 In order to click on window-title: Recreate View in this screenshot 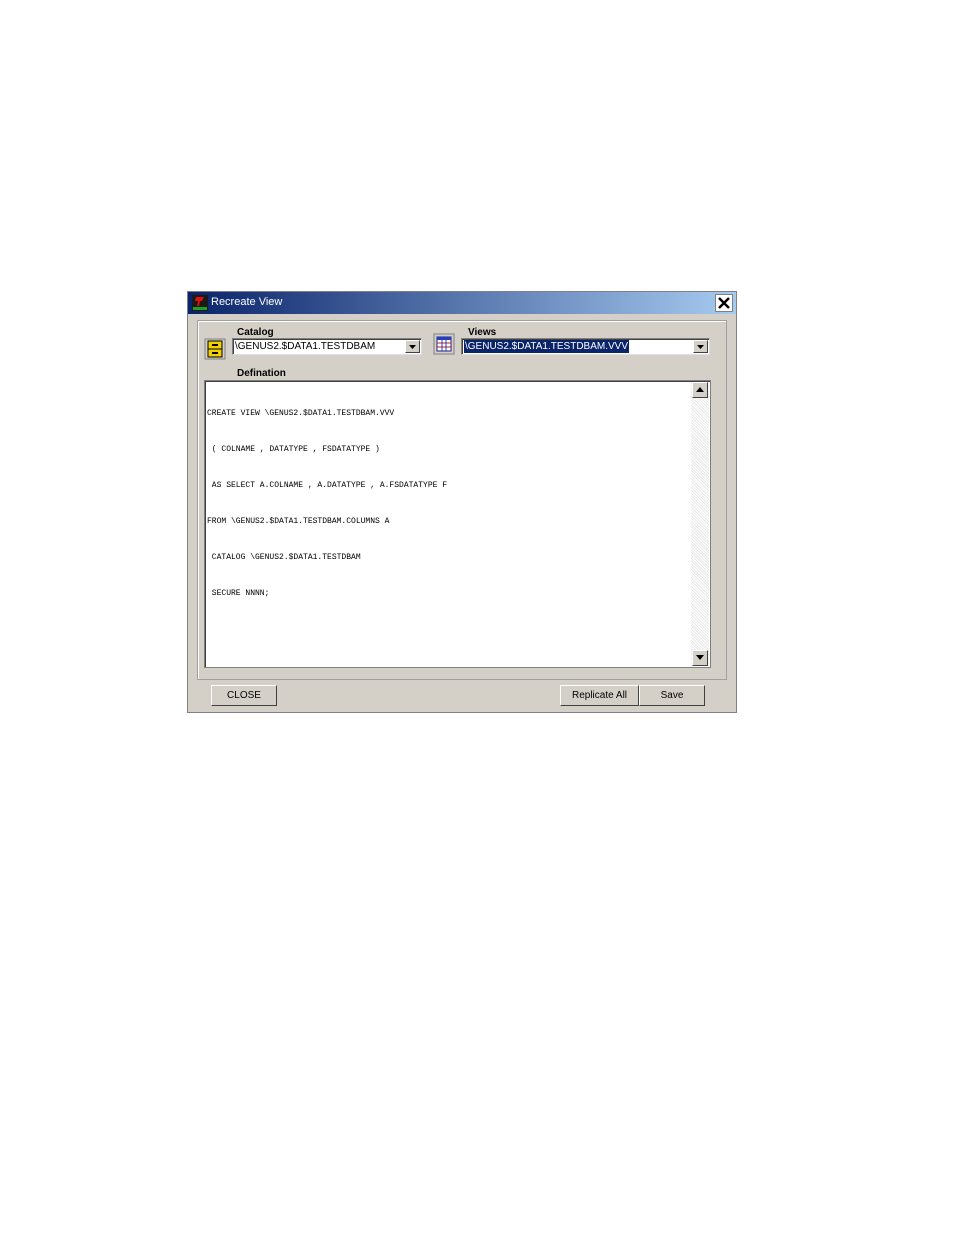, I will do `click(247, 302)`.